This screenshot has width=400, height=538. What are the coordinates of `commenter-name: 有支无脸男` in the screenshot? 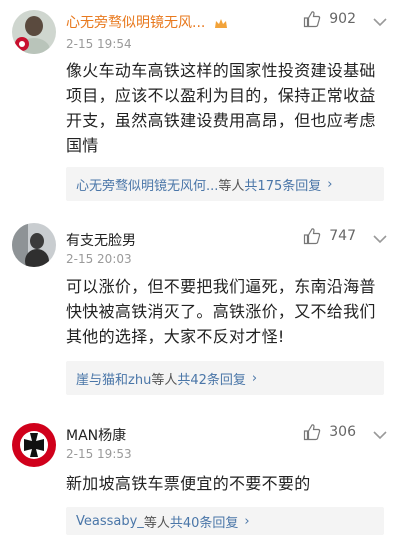 It's located at (101, 240).